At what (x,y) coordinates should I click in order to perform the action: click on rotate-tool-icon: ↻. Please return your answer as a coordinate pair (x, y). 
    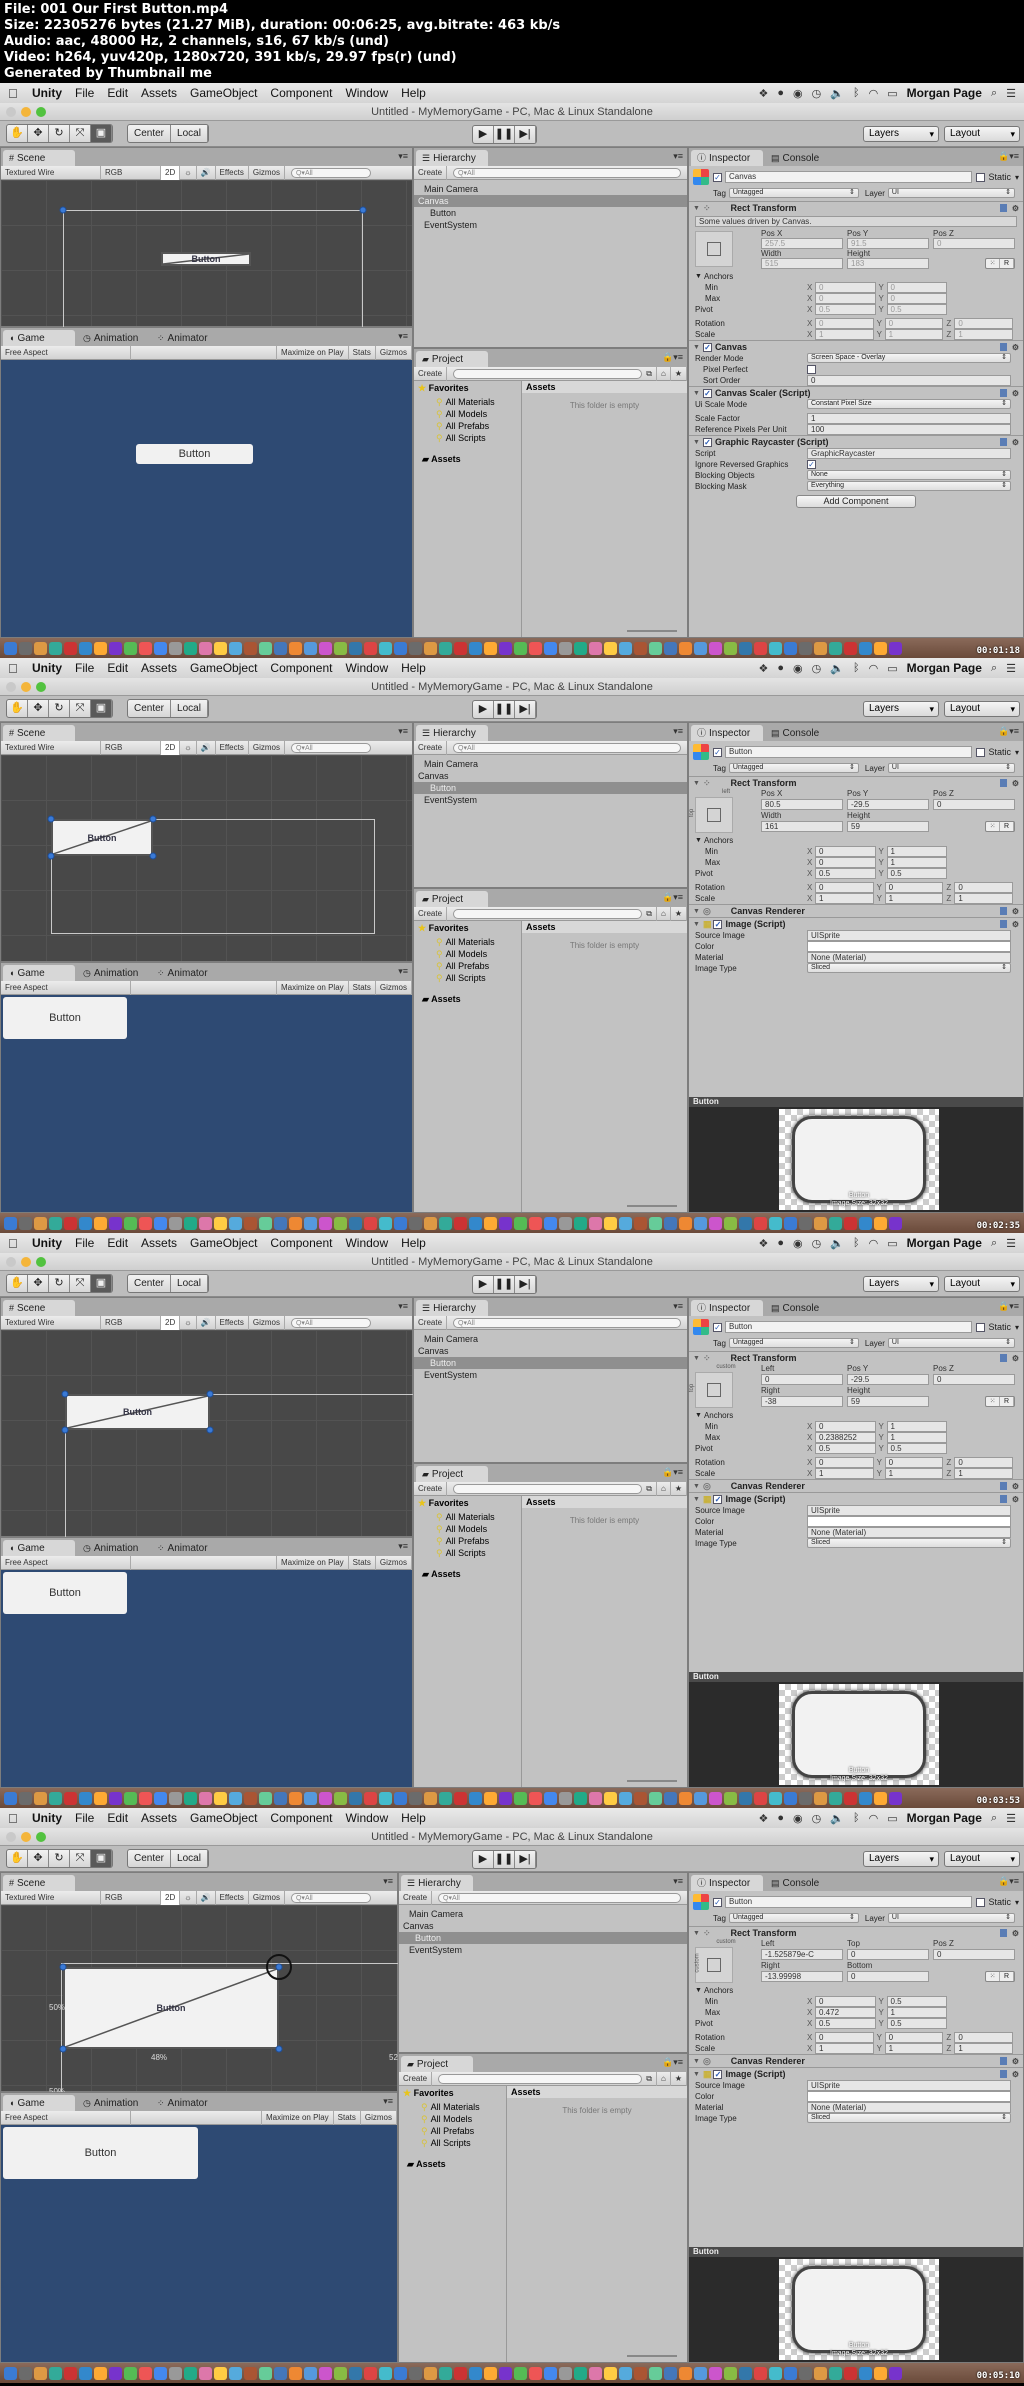
    Looking at the image, I should click on (59, 133).